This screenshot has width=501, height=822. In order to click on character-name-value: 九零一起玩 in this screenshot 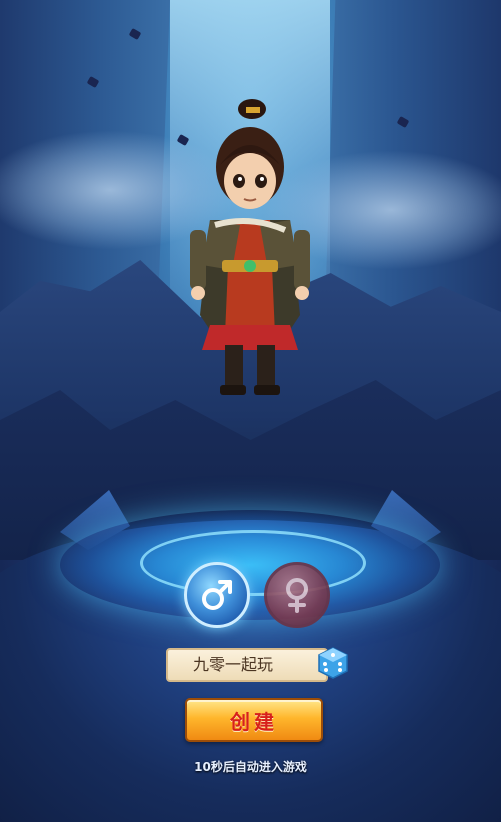, I will do `click(232, 664)`.